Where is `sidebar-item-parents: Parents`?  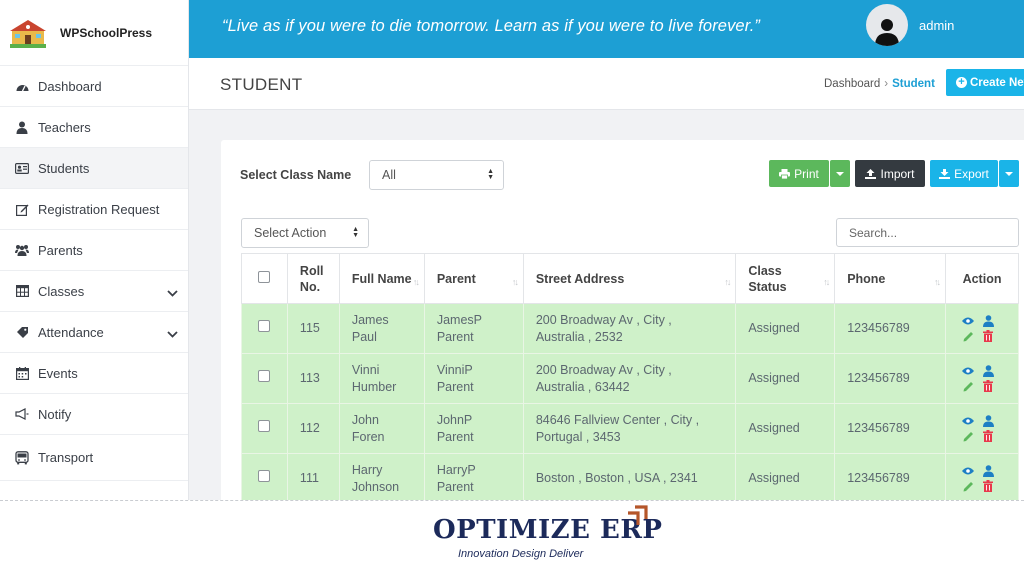
sidebar-item-parents: Parents is located at coordinates (94, 250).